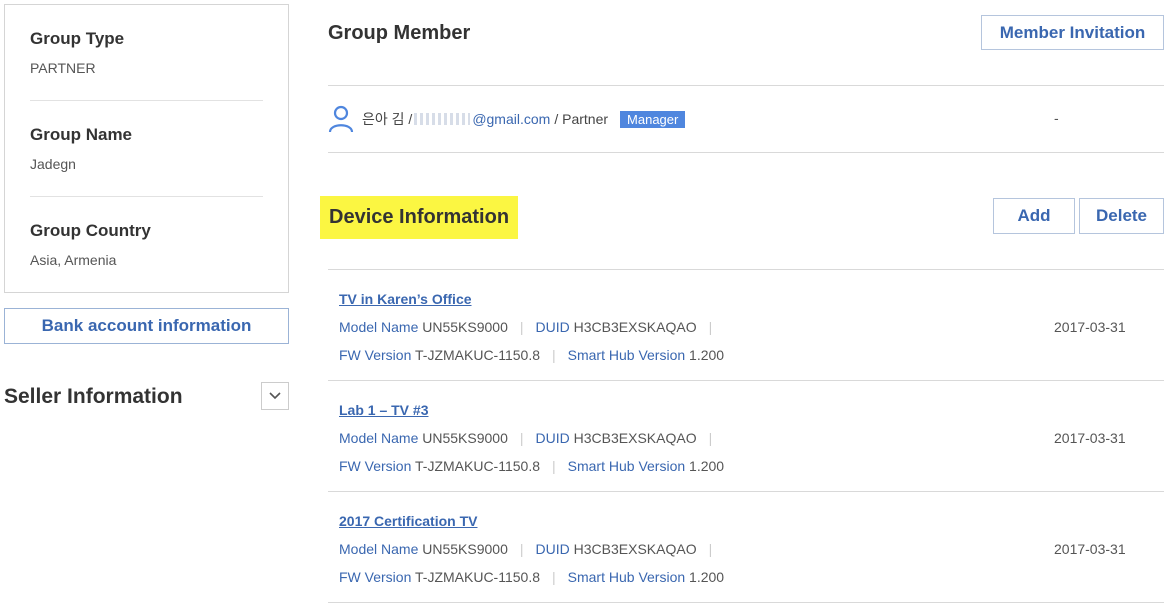  I want to click on member-name: 은아 김 /, so click(387, 119).